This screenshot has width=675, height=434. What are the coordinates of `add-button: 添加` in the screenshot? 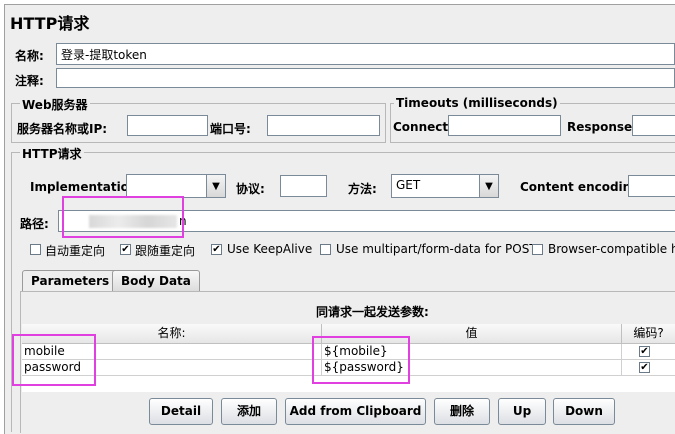 It's located at (249, 411).